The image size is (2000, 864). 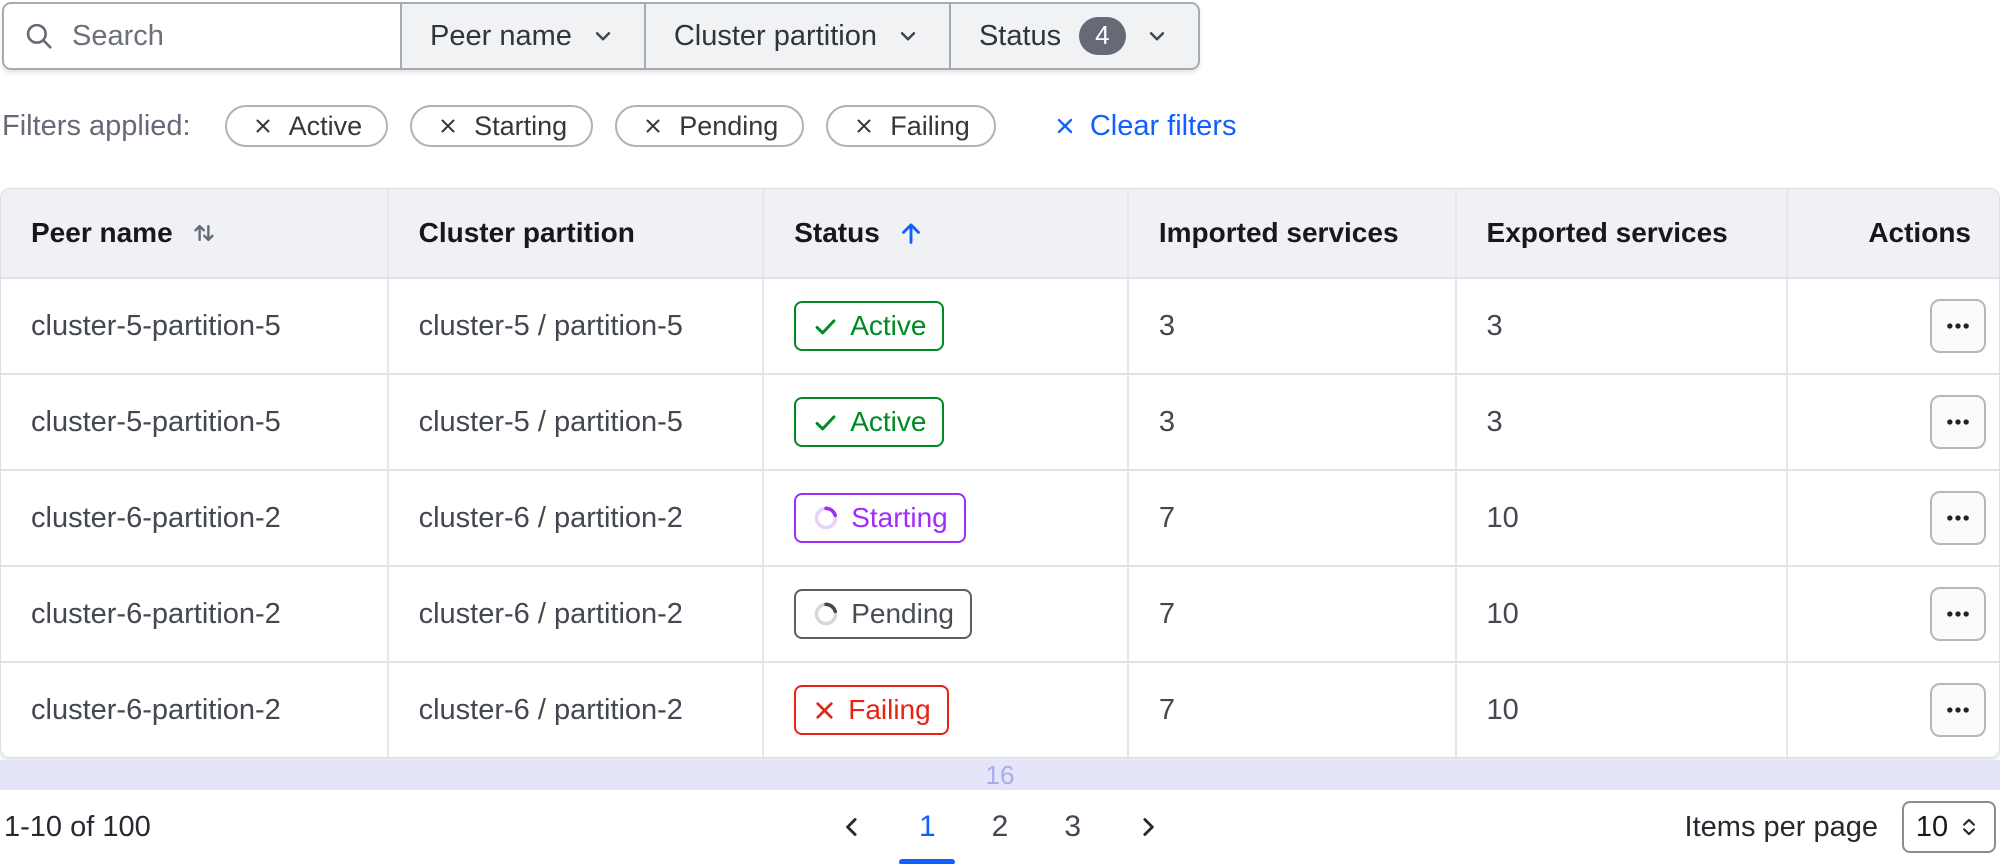 I want to click on cell-imported-services: 3, so click(x=1290, y=422).